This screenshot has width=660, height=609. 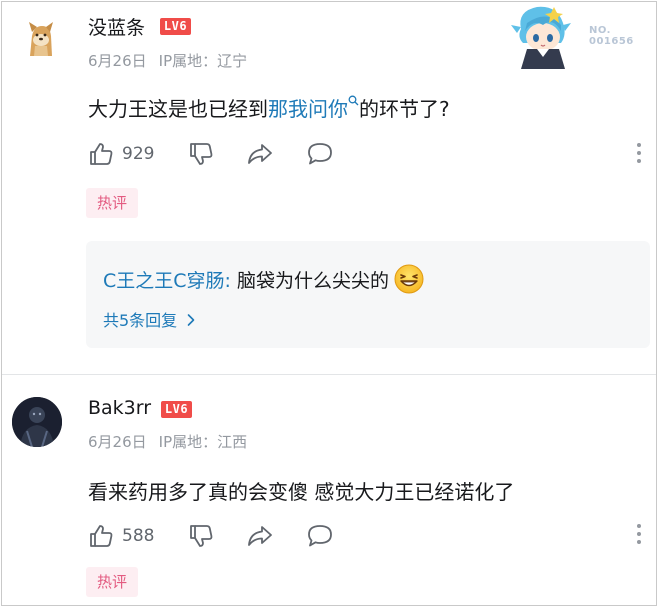 I want to click on comment-meta: 6月26日 IP属地：江西, so click(x=167, y=441).